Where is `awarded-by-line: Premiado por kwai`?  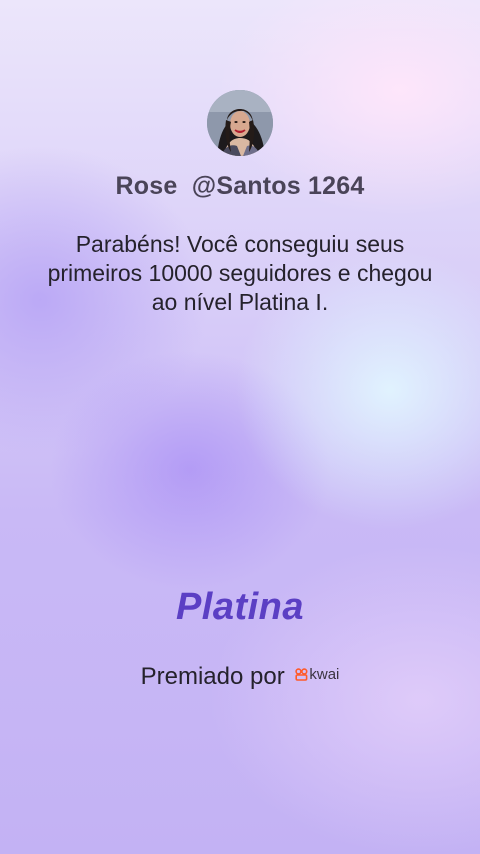
awarded-by-line: Premiado por kwai is located at coordinates (240, 675).